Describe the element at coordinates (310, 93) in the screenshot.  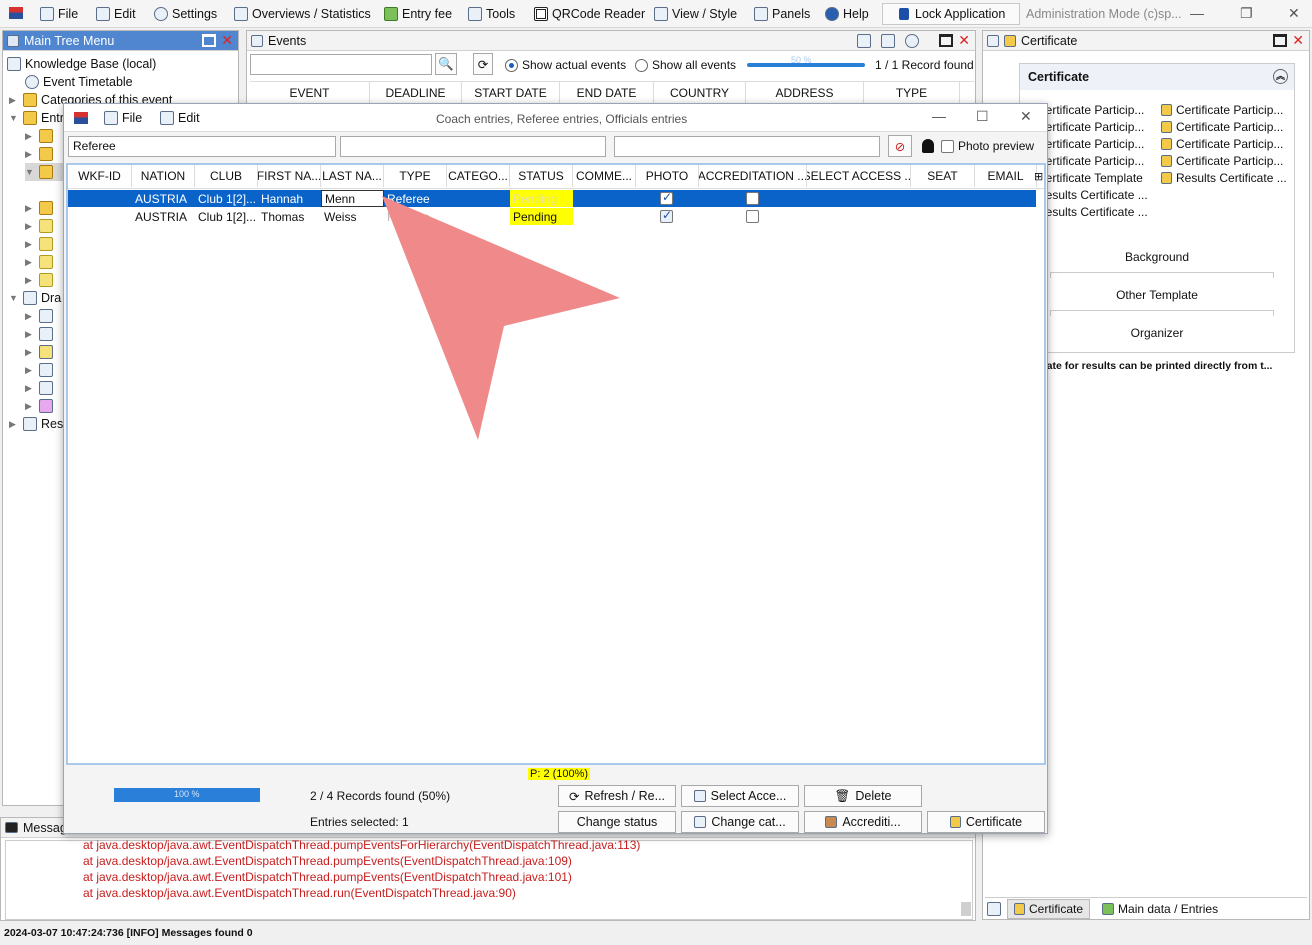
I see `col-event: EVENT` at that location.